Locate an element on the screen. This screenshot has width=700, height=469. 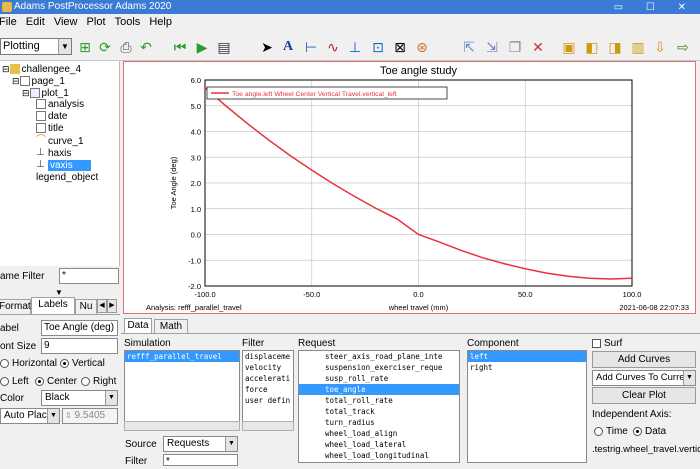
tab-format: Format is located at coordinates (15, 306).